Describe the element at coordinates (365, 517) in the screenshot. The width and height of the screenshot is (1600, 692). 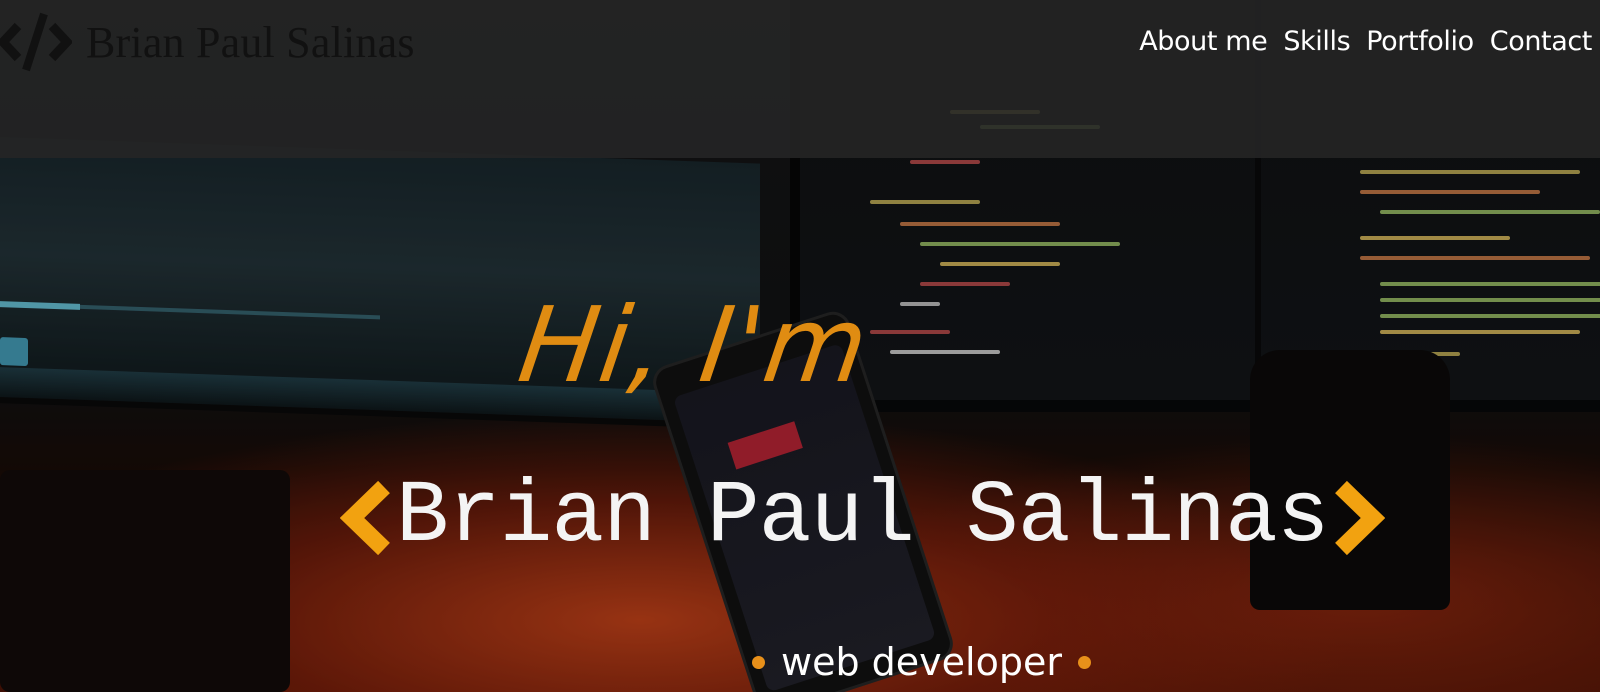
I see `chevron-left-icon` at that location.